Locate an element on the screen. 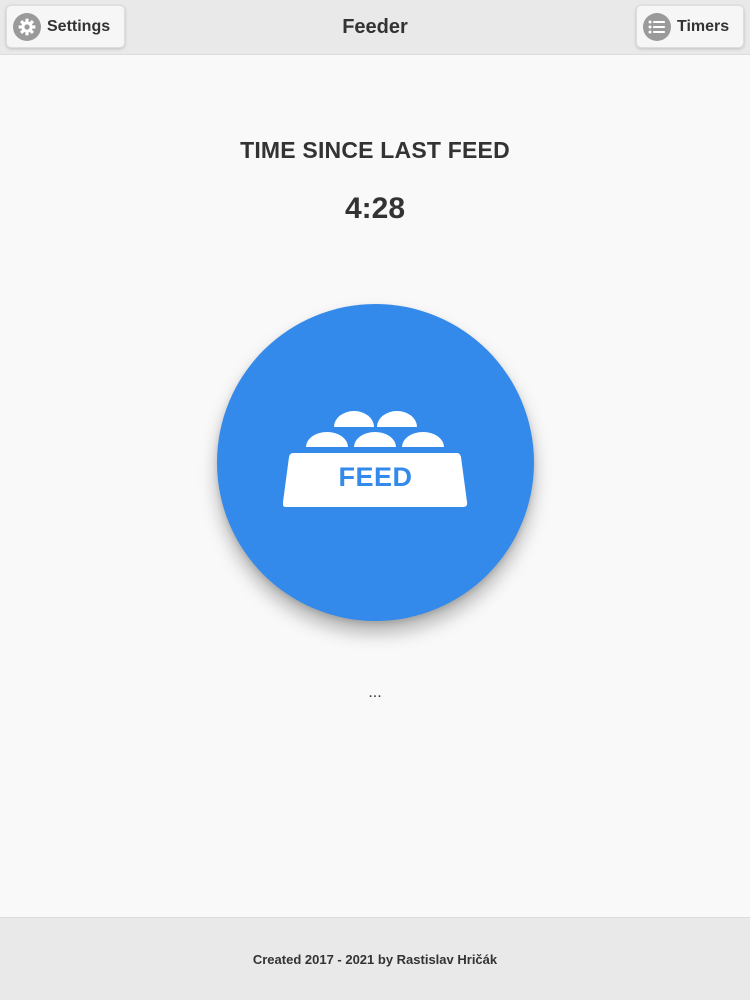 This screenshot has height=1000, width=750. feed-button: FEED is located at coordinates (375, 462).